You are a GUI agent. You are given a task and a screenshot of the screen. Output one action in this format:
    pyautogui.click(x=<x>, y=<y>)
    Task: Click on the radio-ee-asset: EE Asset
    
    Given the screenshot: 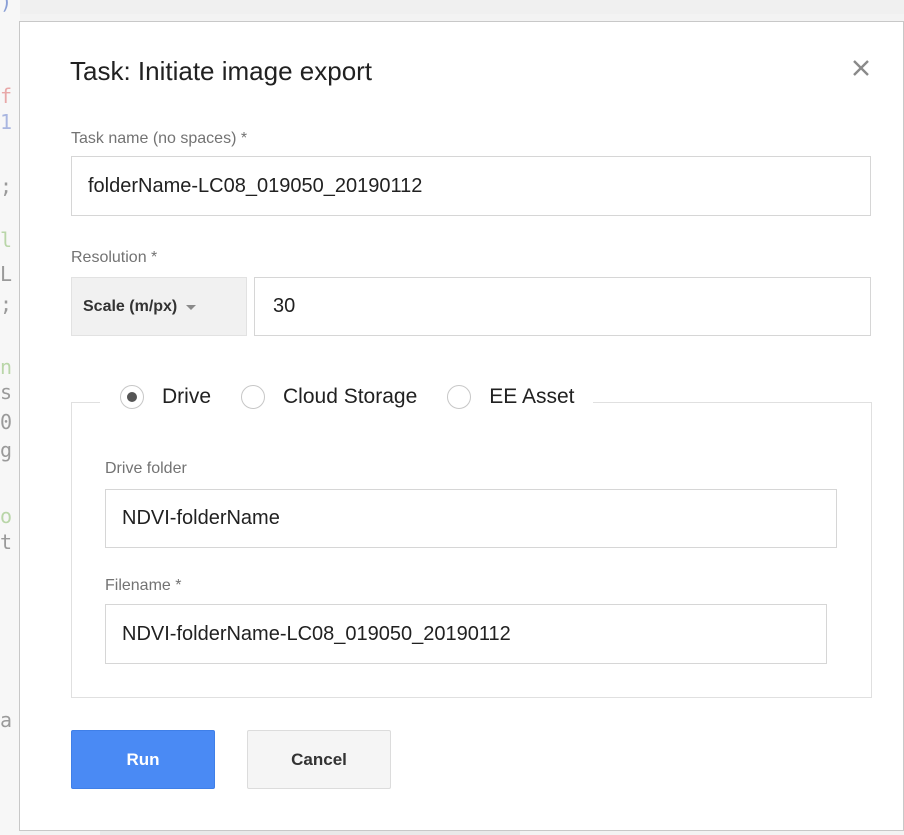 What is the action you would take?
    pyautogui.click(x=511, y=397)
    